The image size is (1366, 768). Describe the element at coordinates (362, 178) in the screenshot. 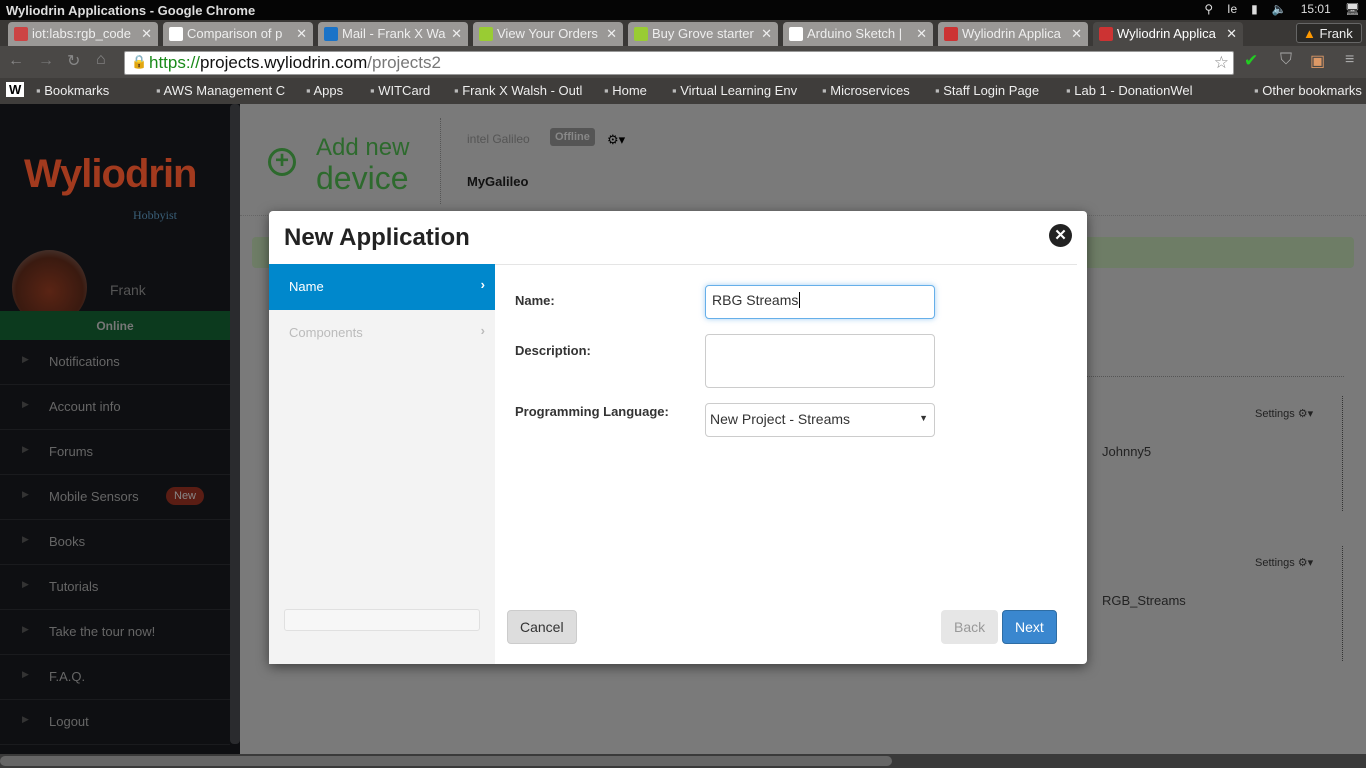

I see `add-device-line2: device` at that location.